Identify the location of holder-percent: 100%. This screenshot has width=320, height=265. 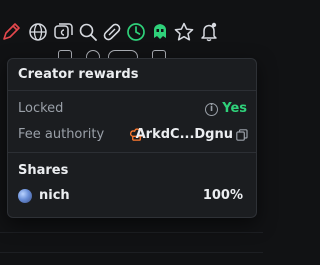
(222, 195).